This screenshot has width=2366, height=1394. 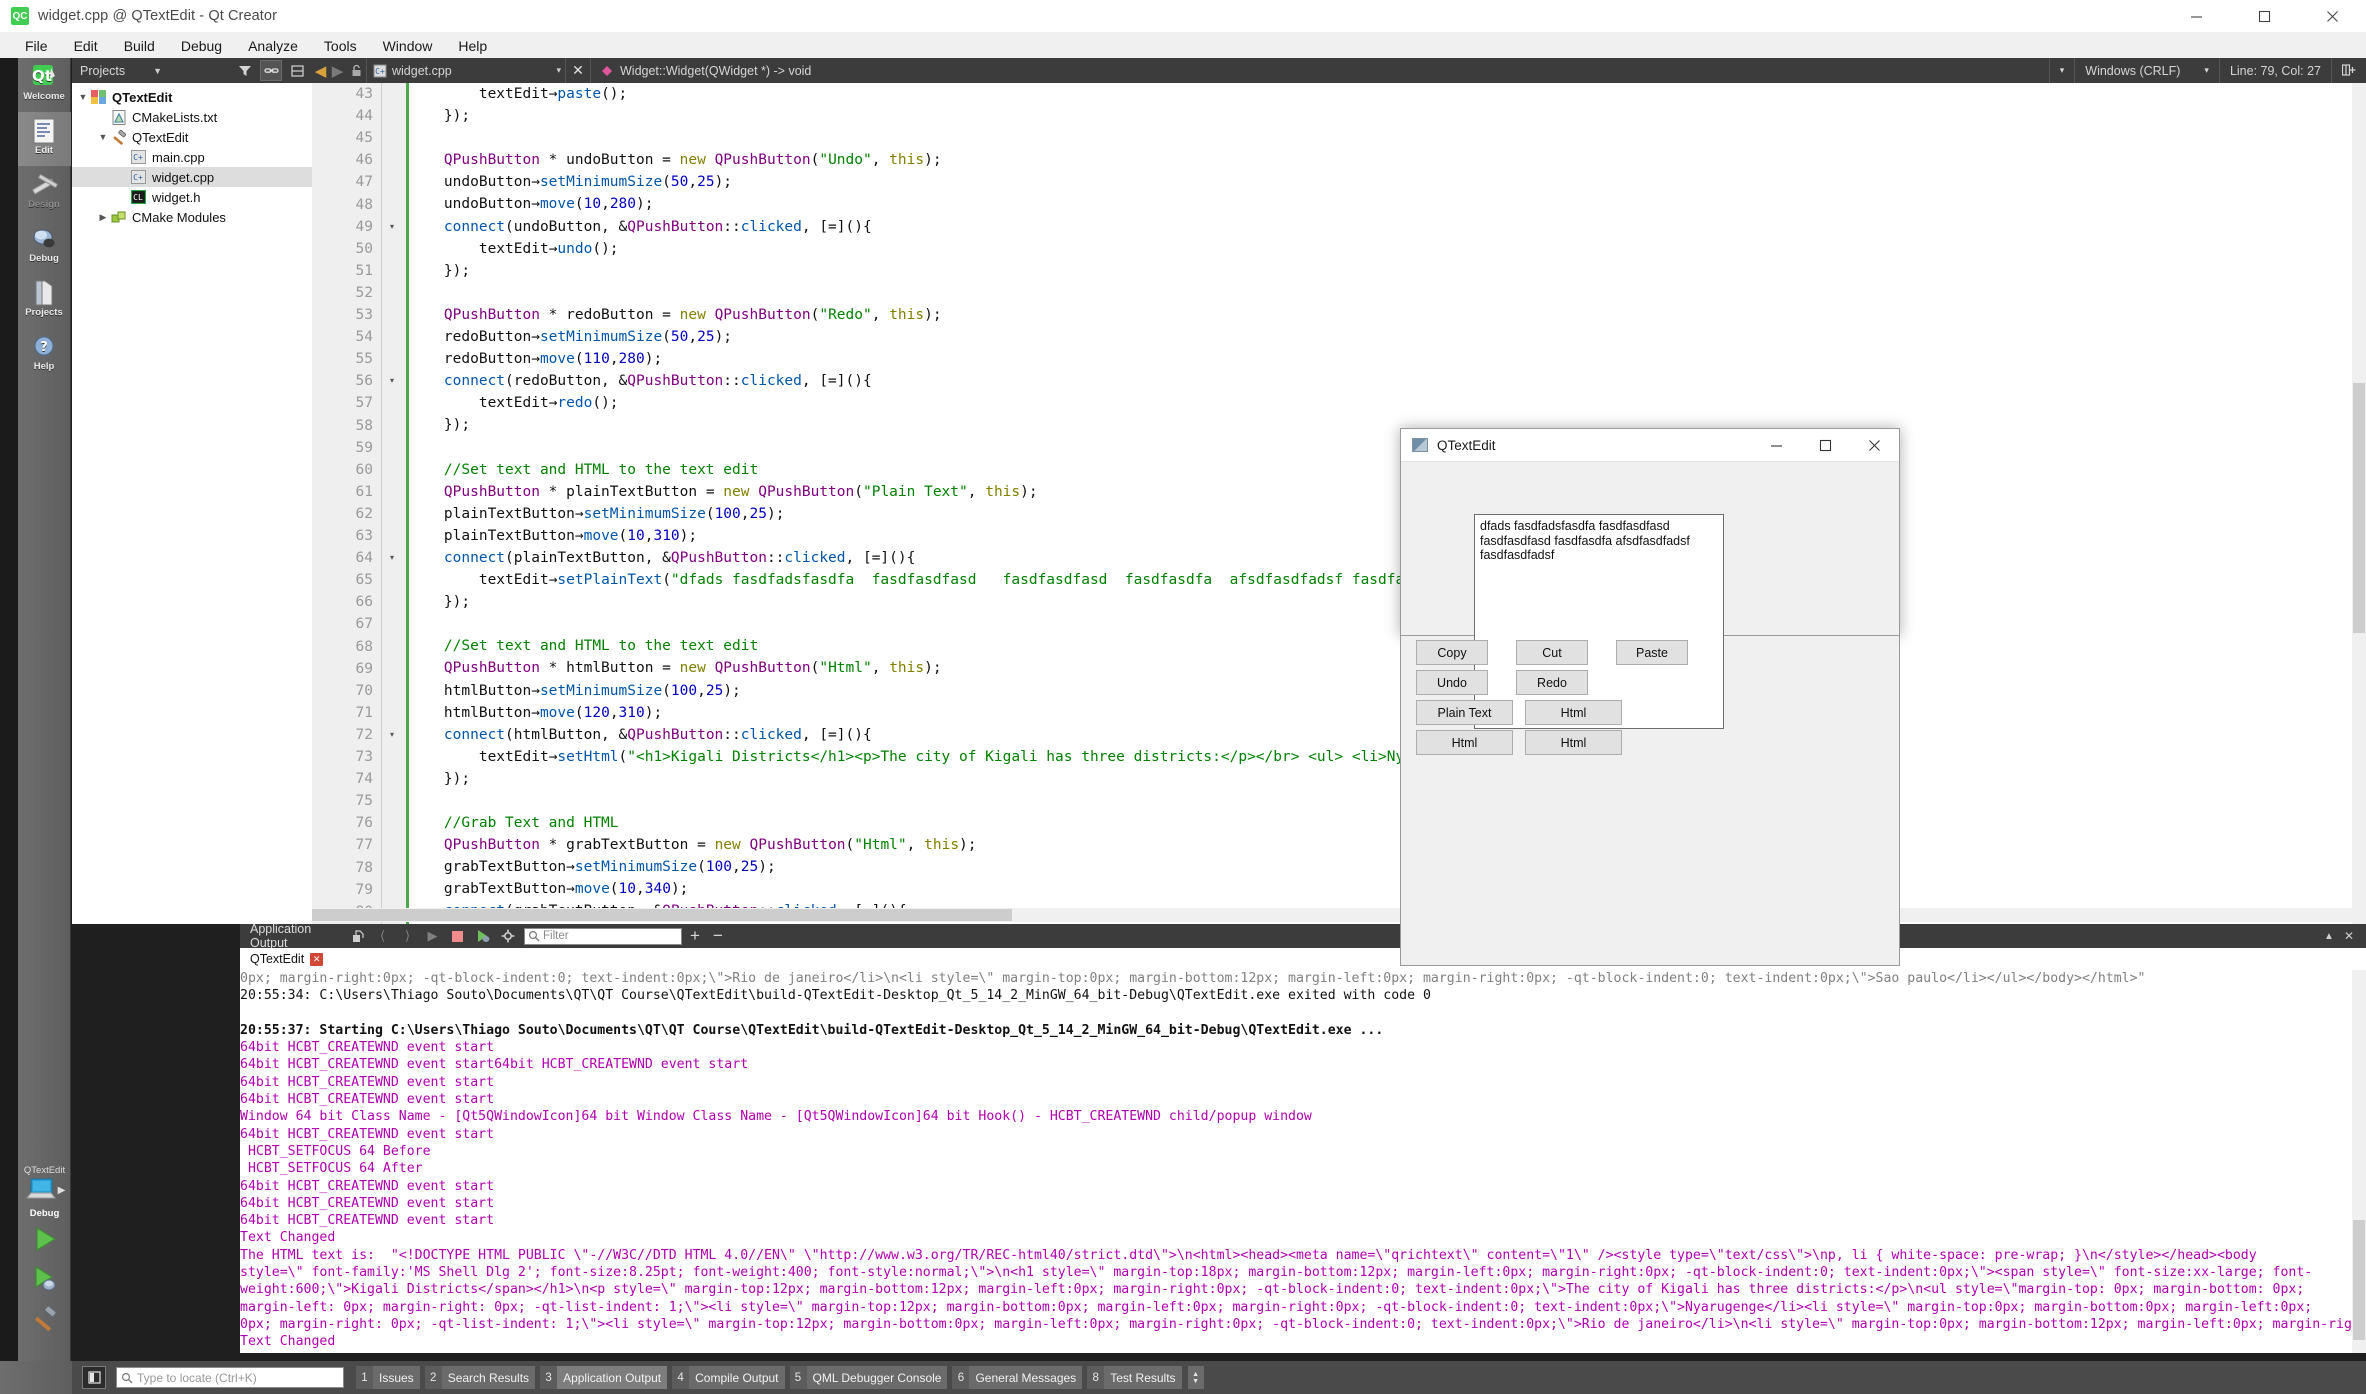 What do you see at coordinates (271, 70) in the screenshot?
I see `link-icon` at bounding box center [271, 70].